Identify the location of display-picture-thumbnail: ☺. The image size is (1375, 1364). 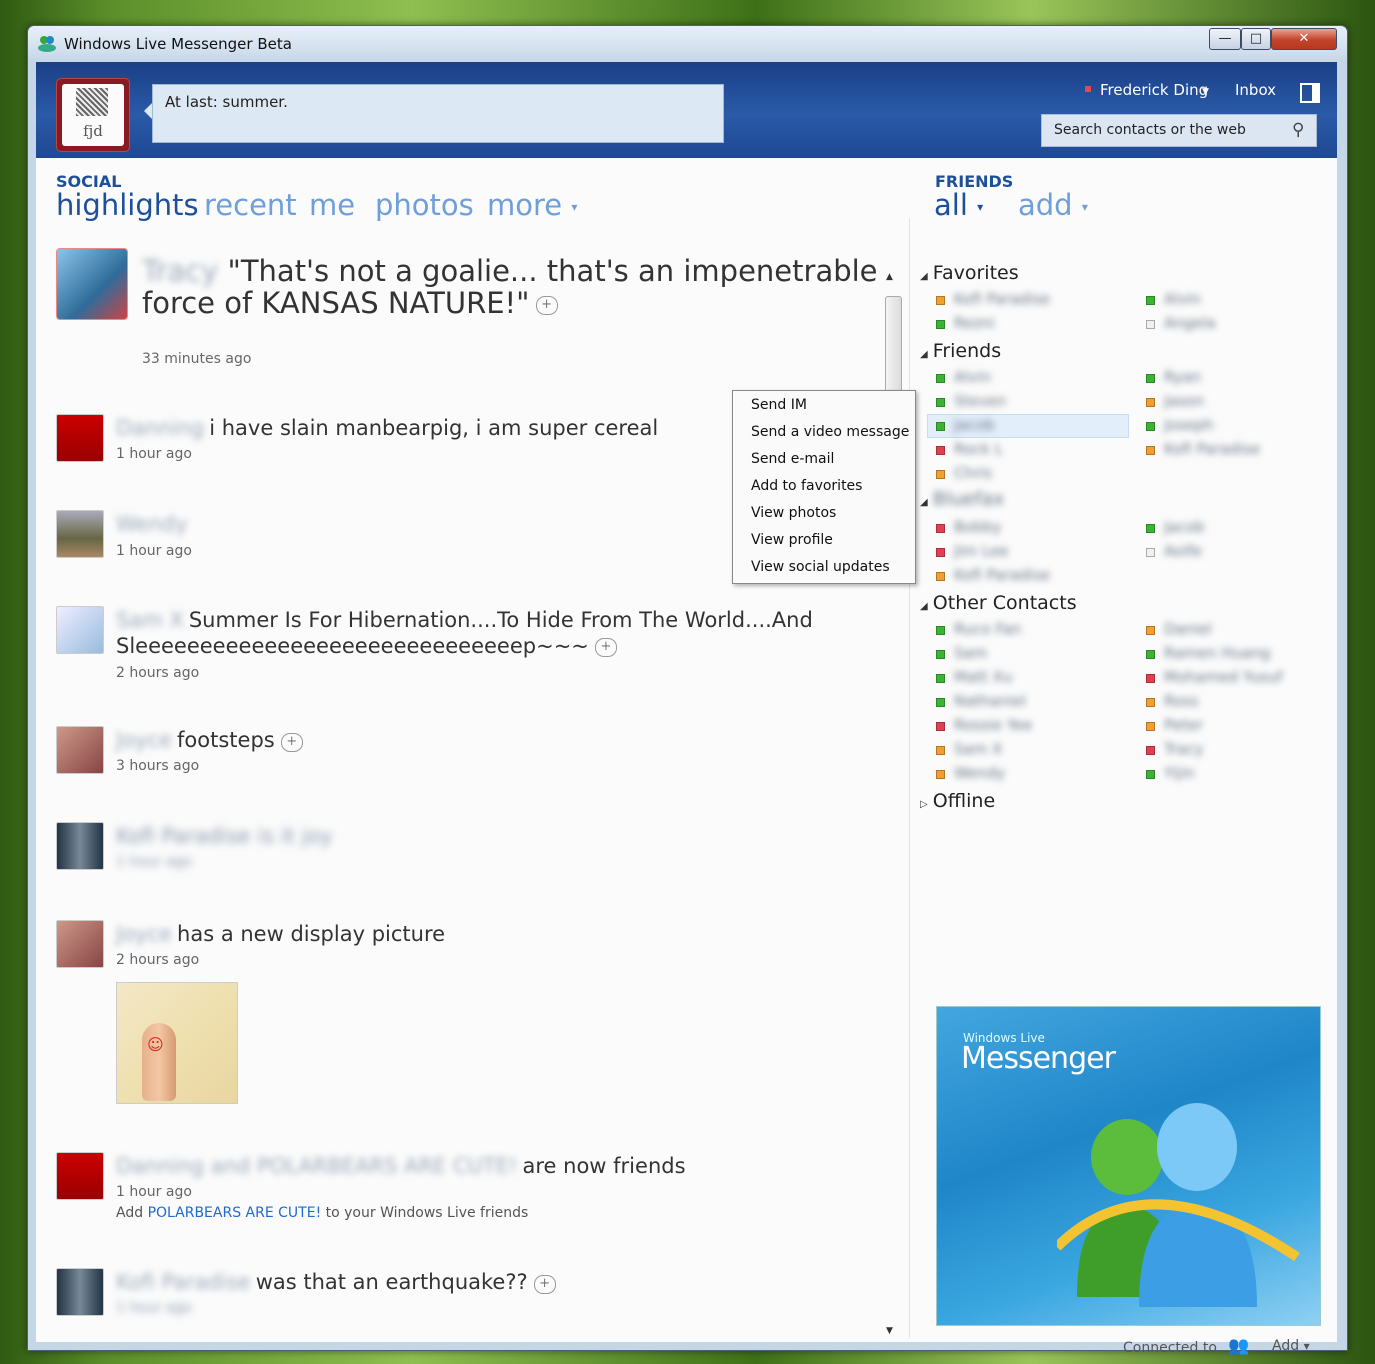
(177, 1043).